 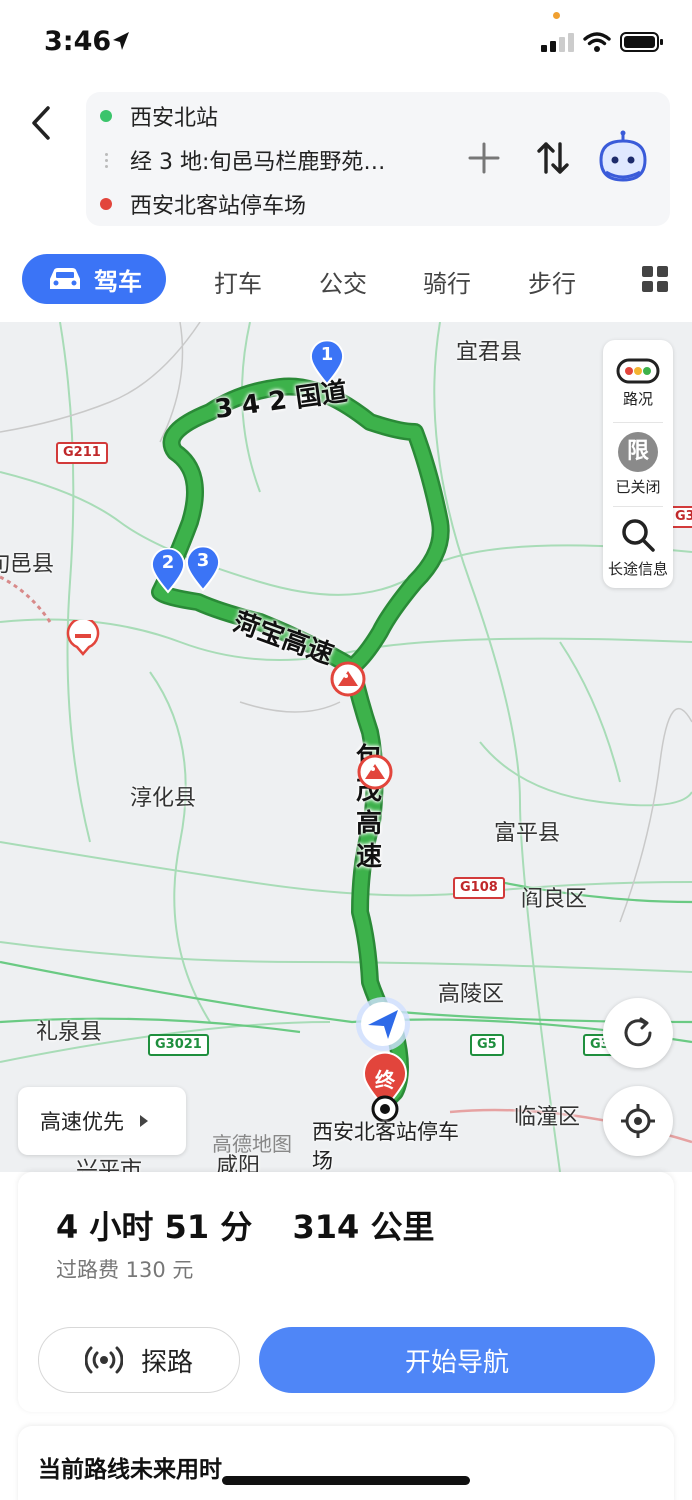 I want to click on refresh-route-button, so click(x=638, y=1033).